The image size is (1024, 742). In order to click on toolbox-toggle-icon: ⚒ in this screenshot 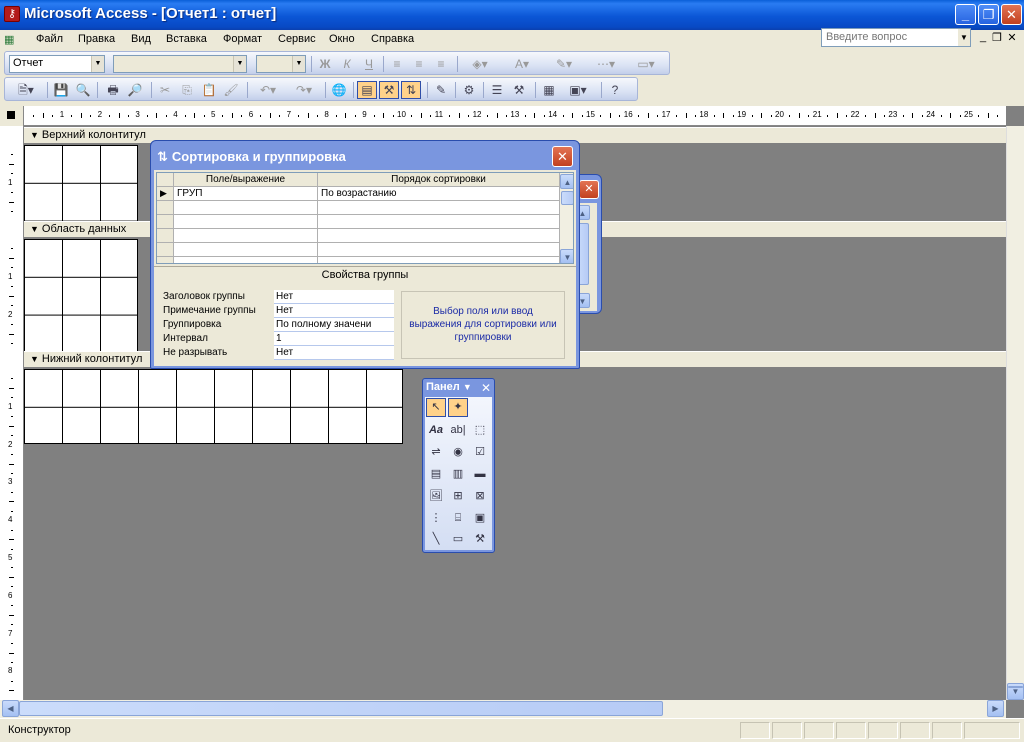, I will do `click(389, 90)`.